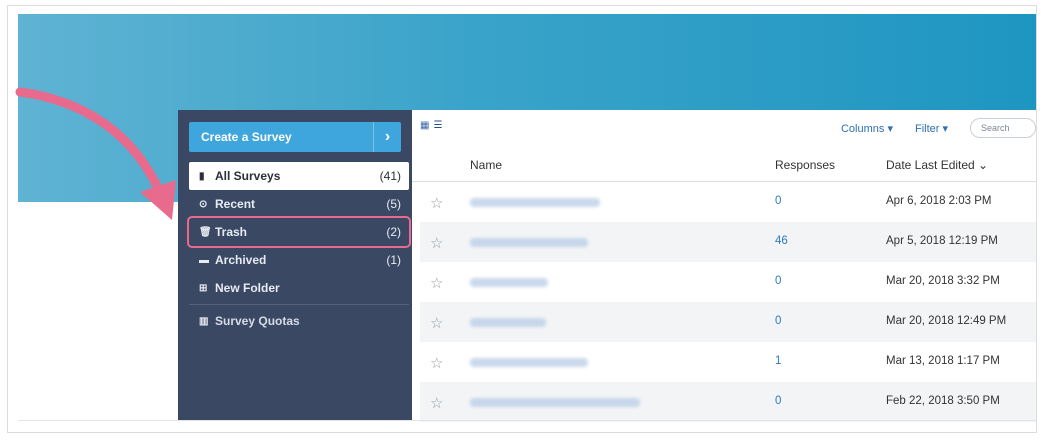 The width and height of the screenshot is (1044, 444). Describe the element at coordinates (393, 260) in the screenshot. I see `sidebar-item-count: (1)` at that location.